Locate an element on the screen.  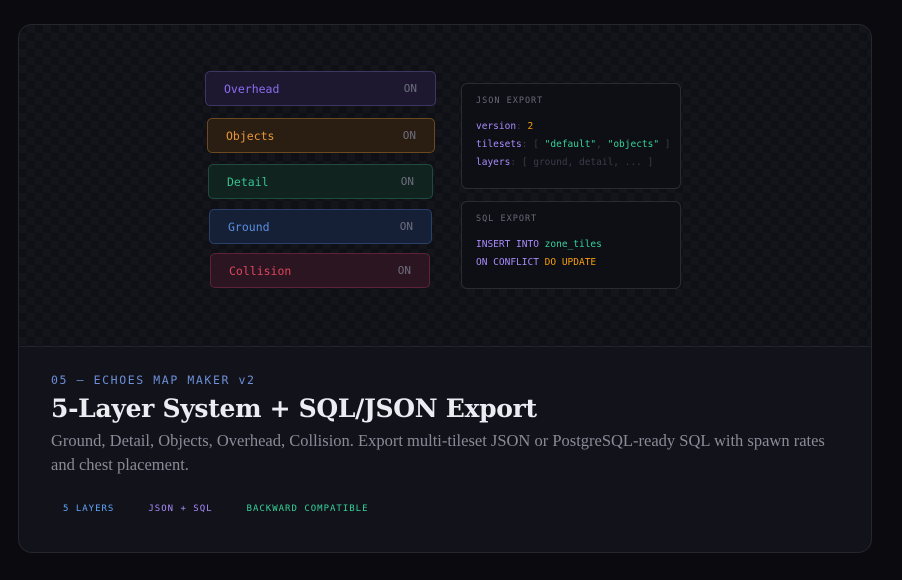
layer-collision: Collision ON is located at coordinates (320, 270).